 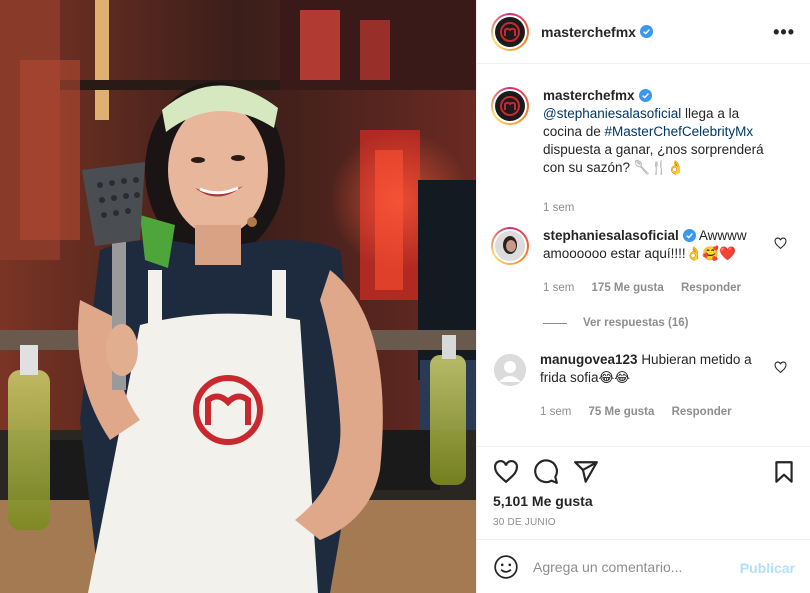 What do you see at coordinates (628, 288) in the screenshot?
I see `comment-likes: 175 Me gusta` at bounding box center [628, 288].